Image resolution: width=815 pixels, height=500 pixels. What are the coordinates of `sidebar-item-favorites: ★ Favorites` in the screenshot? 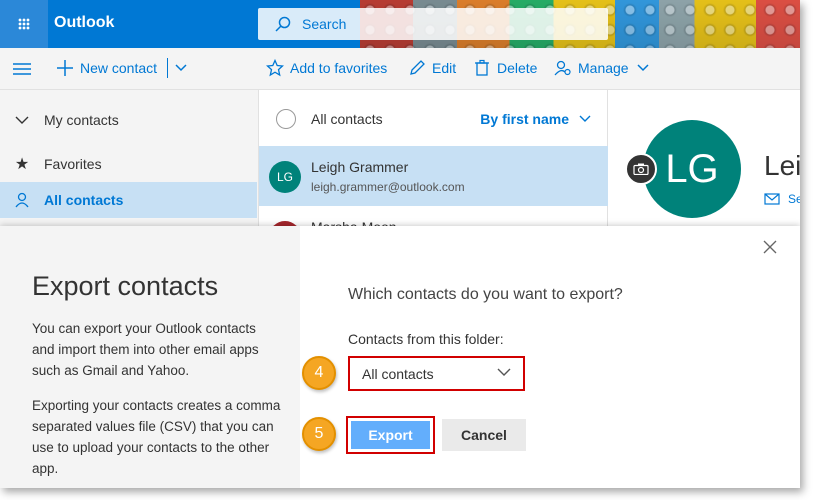 It's located at (128, 164).